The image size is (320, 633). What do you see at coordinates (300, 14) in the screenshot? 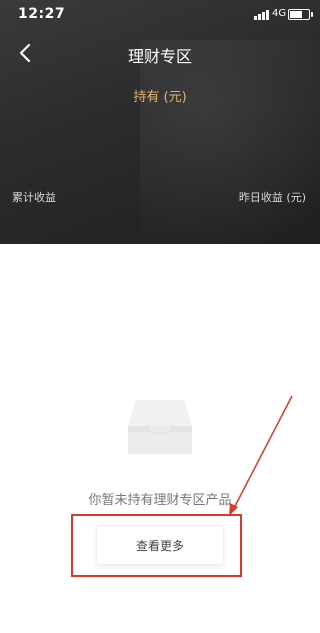
I see `battery-icon` at bounding box center [300, 14].